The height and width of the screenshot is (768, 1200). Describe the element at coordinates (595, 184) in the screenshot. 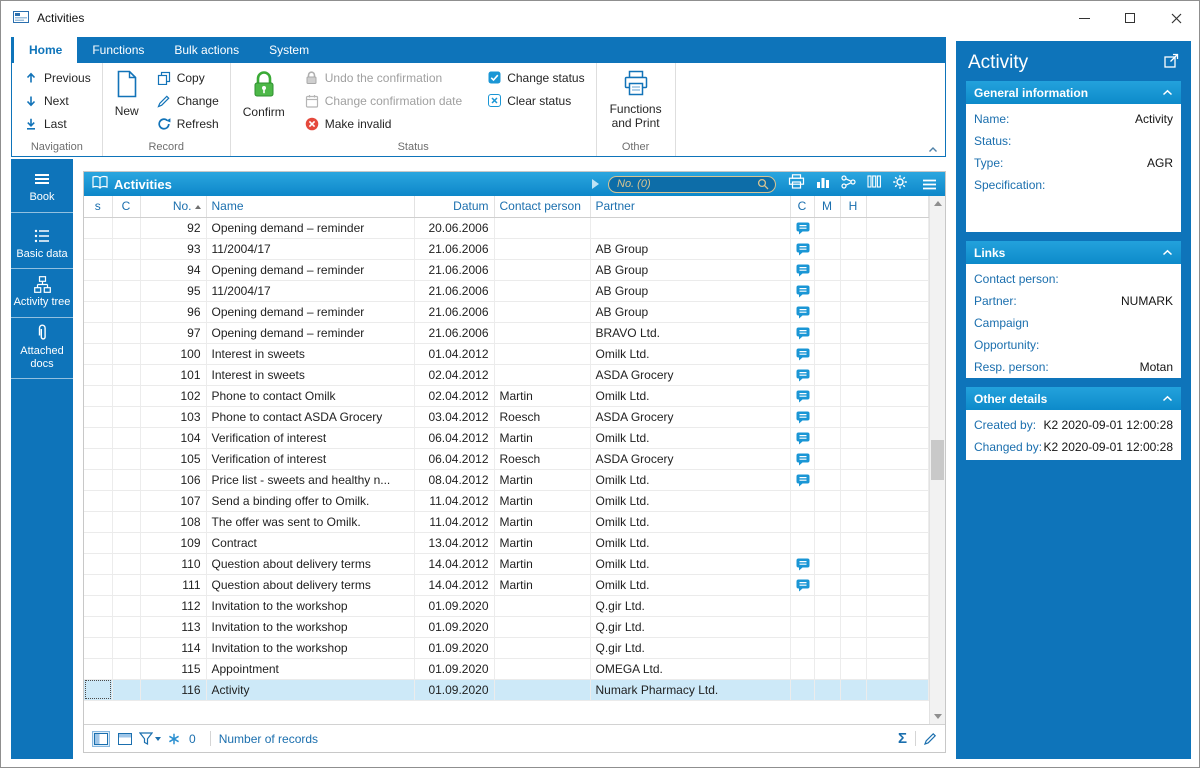

I see `play-filter-icon` at that location.